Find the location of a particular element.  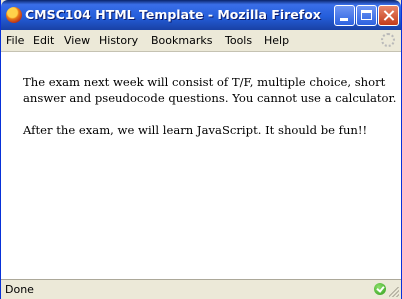

menu-file: File is located at coordinates (15, 40).